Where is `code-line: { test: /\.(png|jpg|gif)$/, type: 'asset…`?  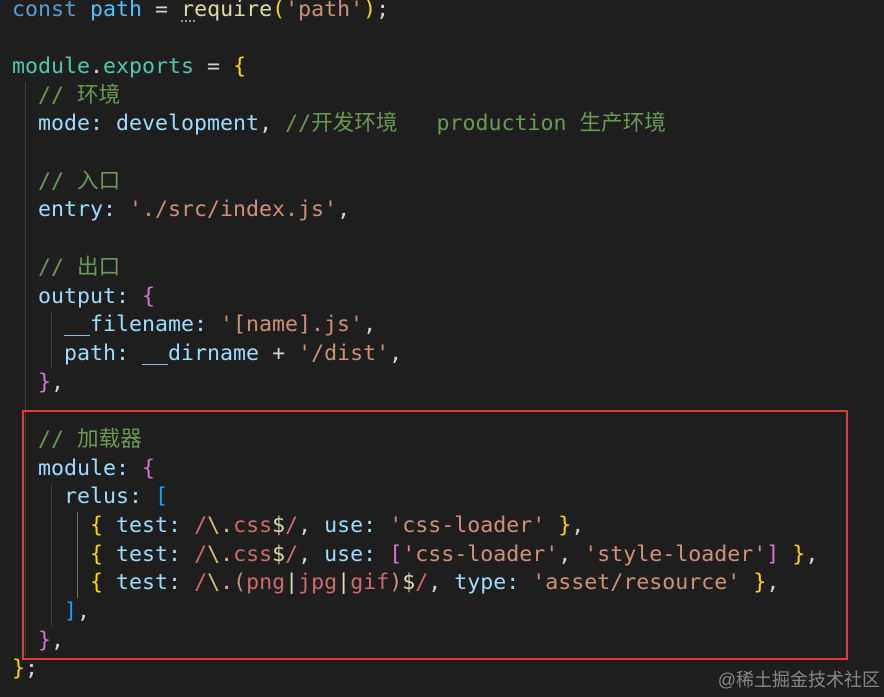
code-line: { test: /\.(png|jpg|gif)$/, type: 'asset… is located at coordinates (448, 583).